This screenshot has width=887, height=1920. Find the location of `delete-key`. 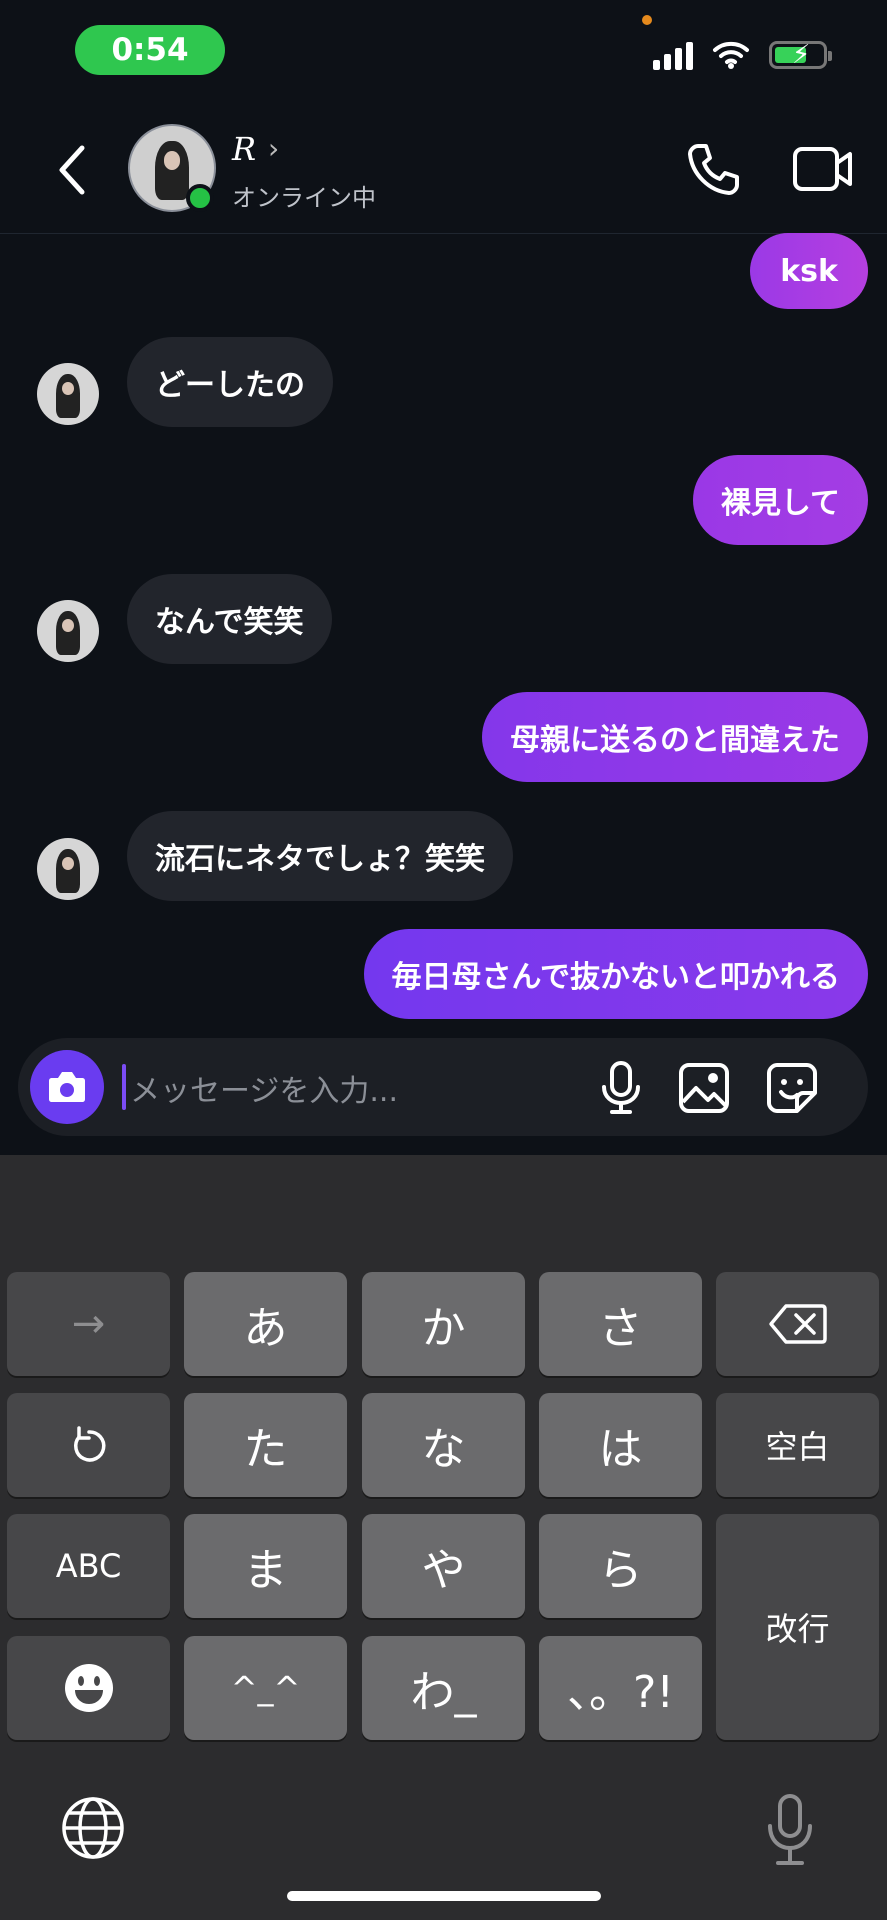

delete-key is located at coordinates (797, 1324).